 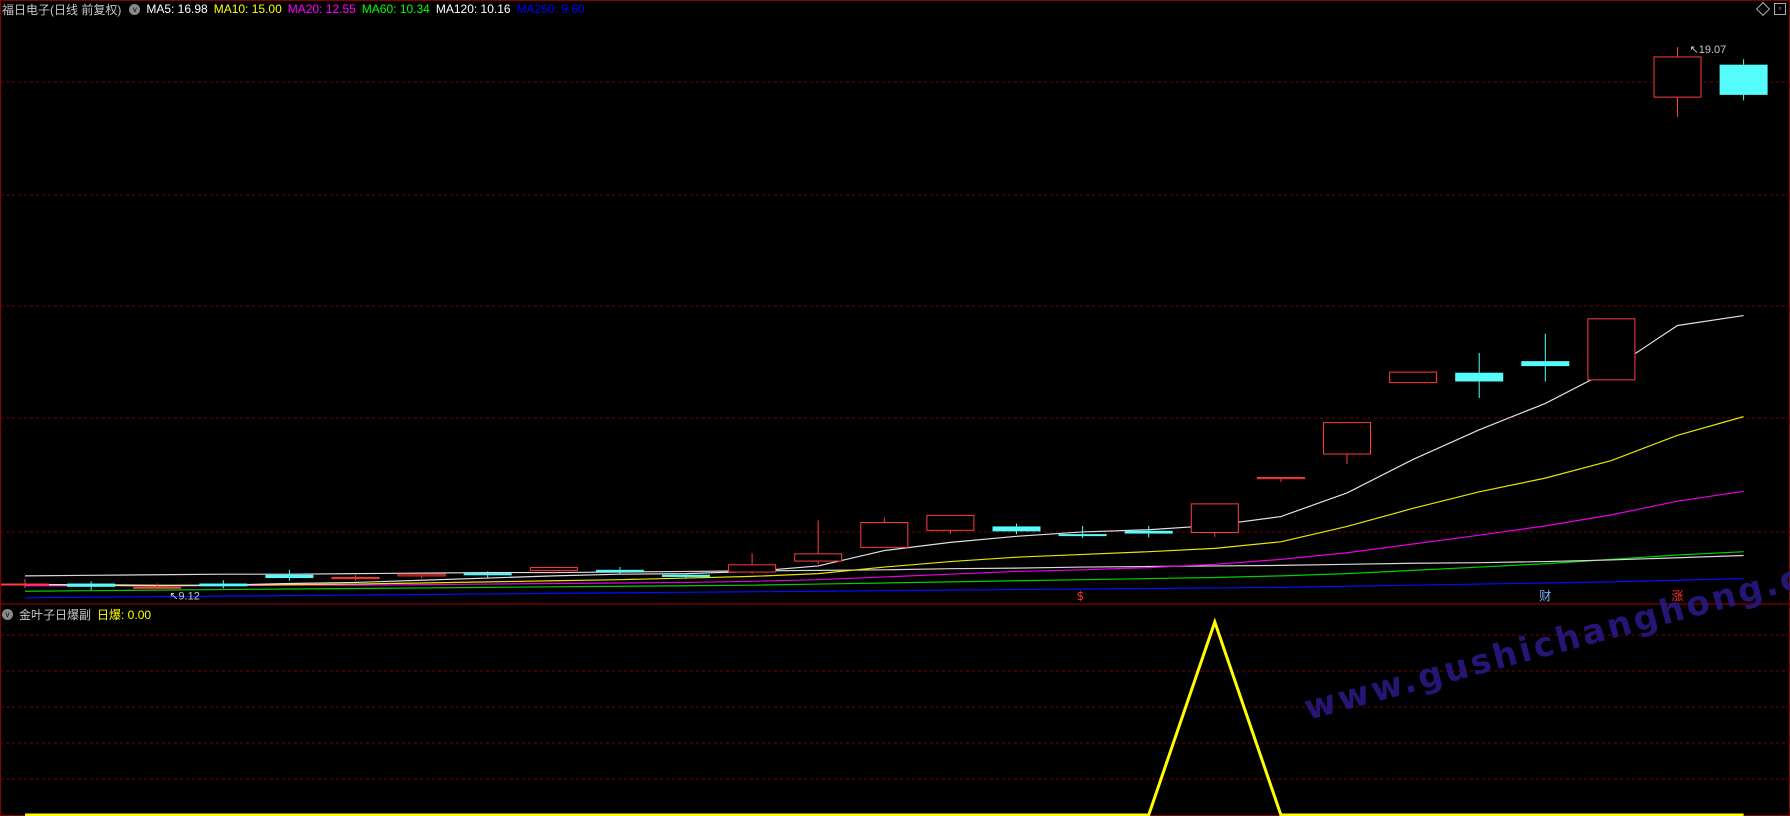 What do you see at coordinates (135, 9) in the screenshot?
I see `collapse-icon: v` at bounding box center [135, 9].